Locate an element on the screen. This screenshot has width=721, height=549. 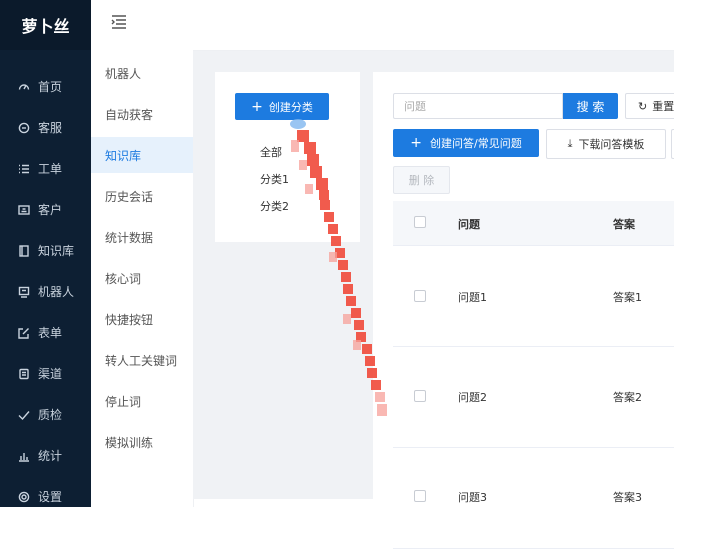
submenu-item-statistics: 统计数据 is located at coordinates (142, 237).